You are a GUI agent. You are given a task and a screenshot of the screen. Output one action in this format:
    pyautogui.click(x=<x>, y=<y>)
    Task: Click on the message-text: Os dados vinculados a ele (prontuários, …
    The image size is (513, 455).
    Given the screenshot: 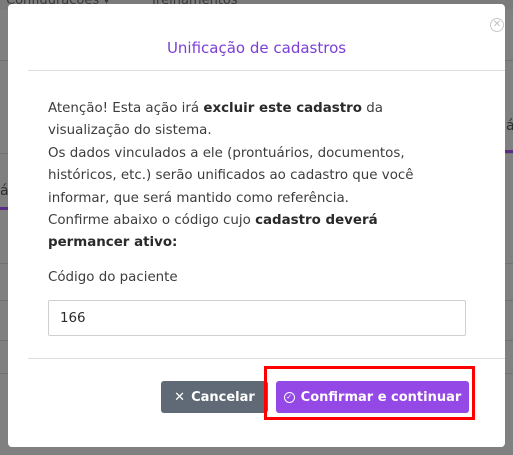 What is the action you would take?
    pyautogui.click(x=226, y=153)
    